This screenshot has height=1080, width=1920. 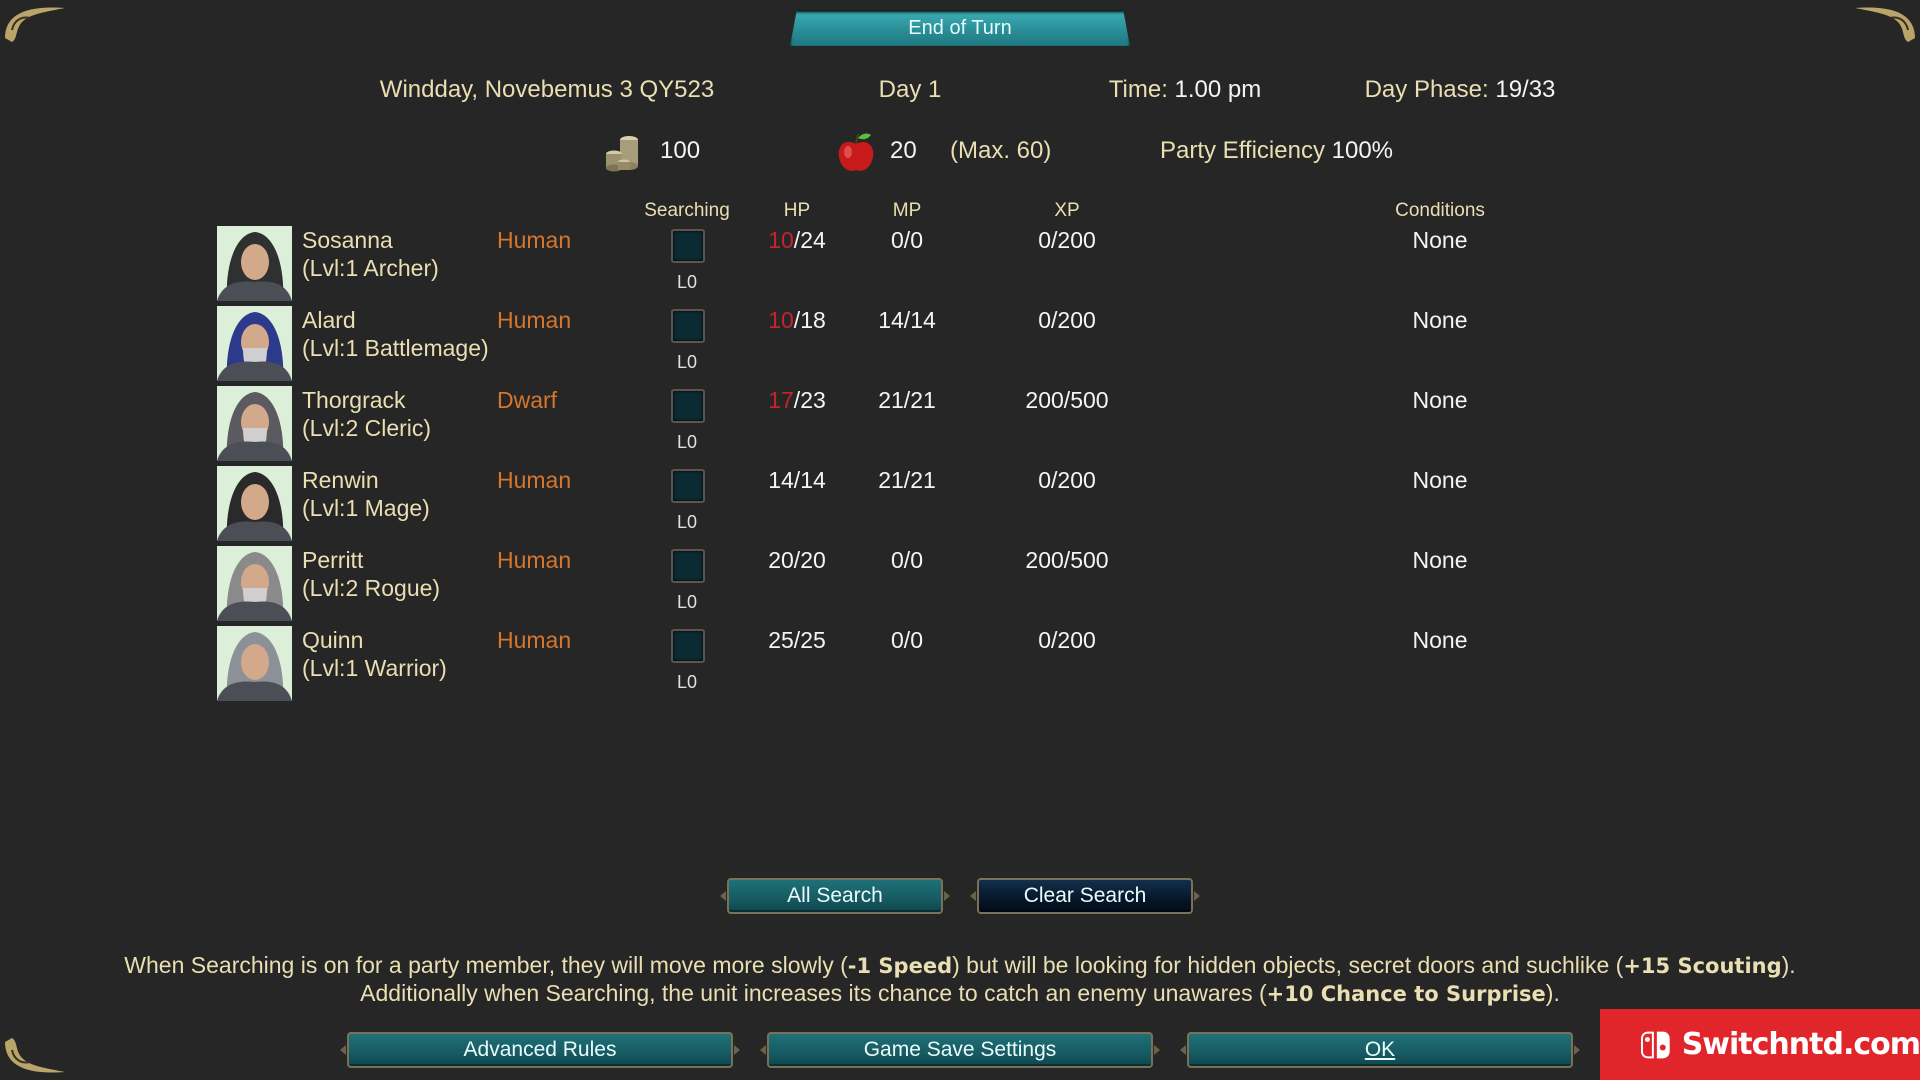 I want to click on party-efficiency-label: Party Efficiency, so click(x=1242, y=150).